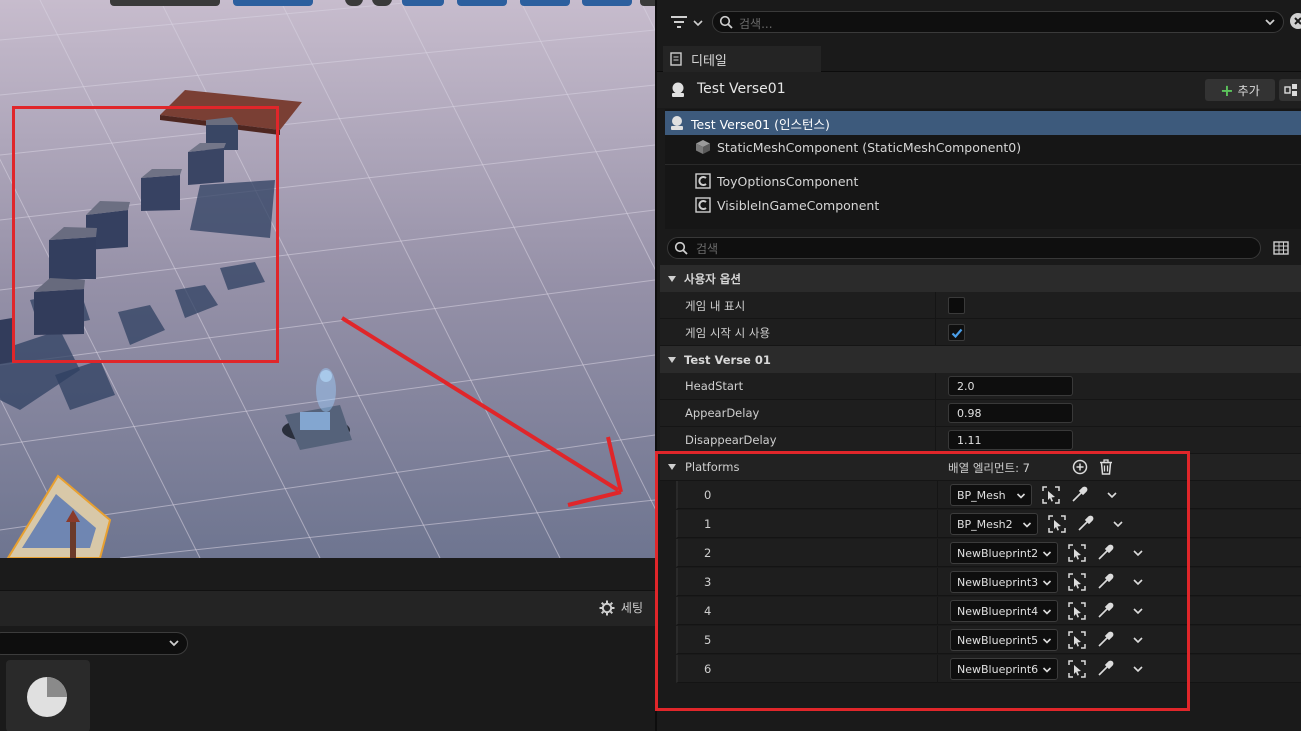  Describe the element at coordinates (956, 332) in the screenshot. I see `enabled-at-start-checkbox` at that location.